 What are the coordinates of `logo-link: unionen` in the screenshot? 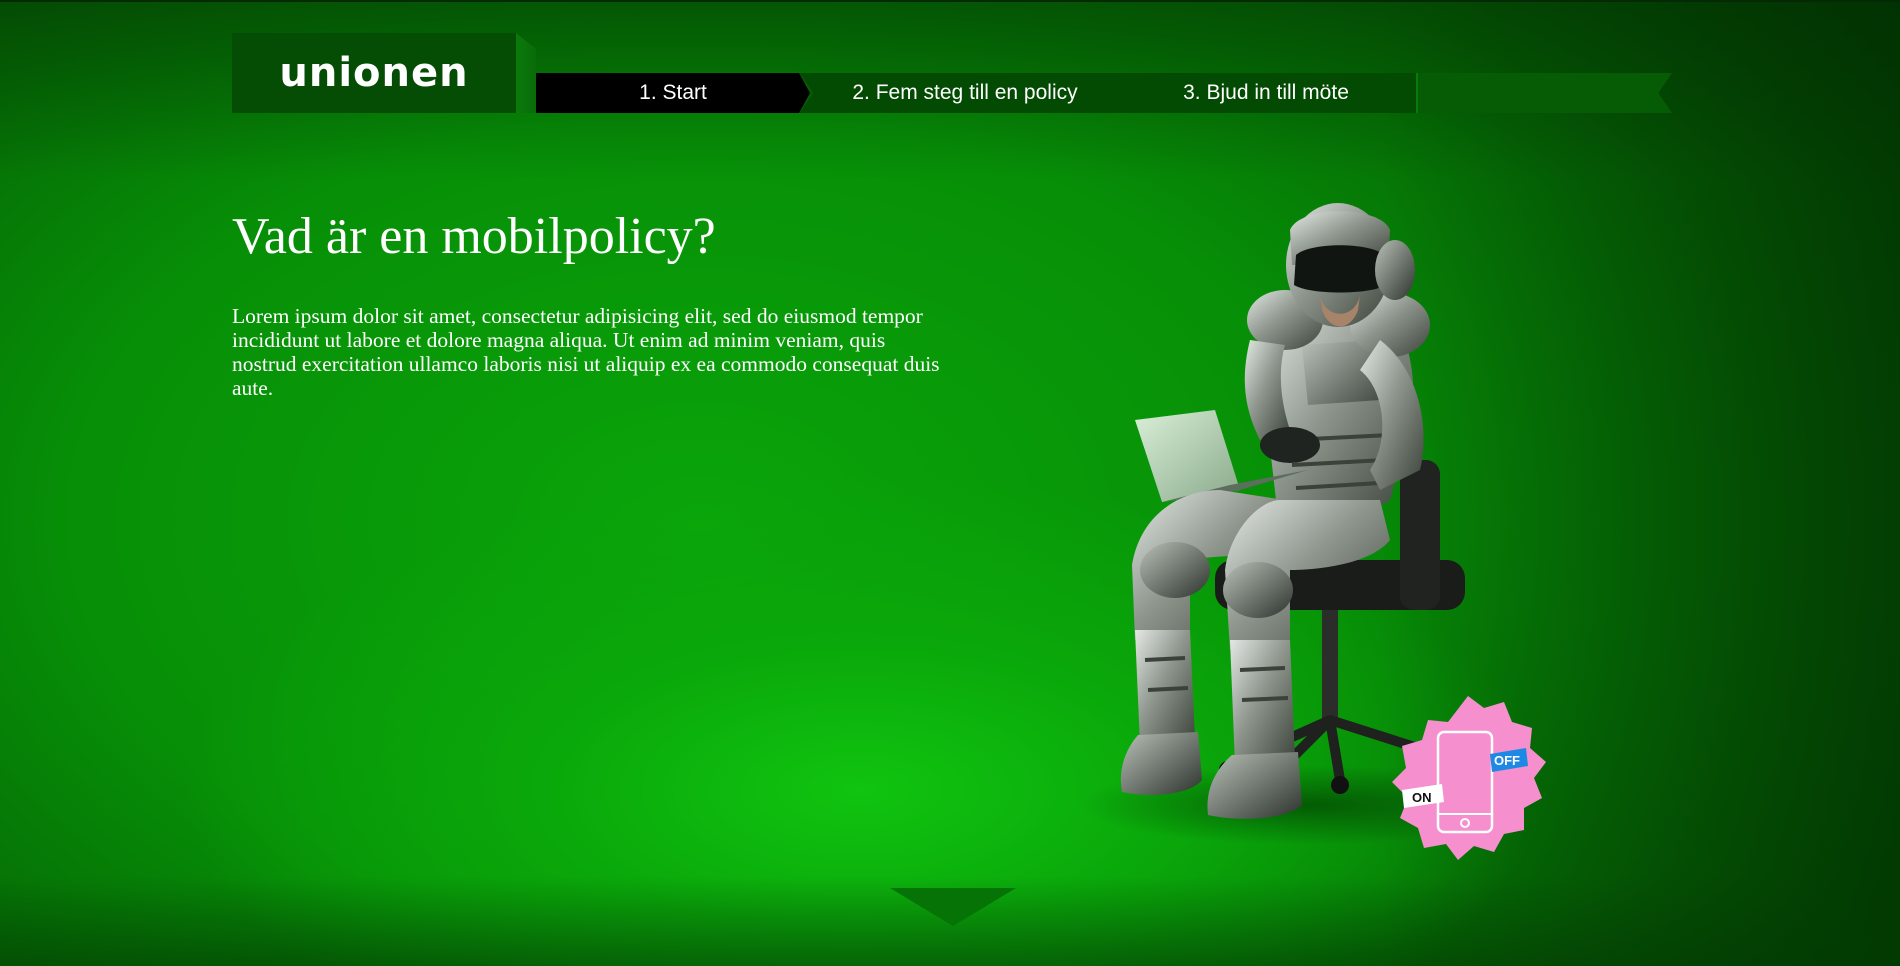 It's located at (374, 73).